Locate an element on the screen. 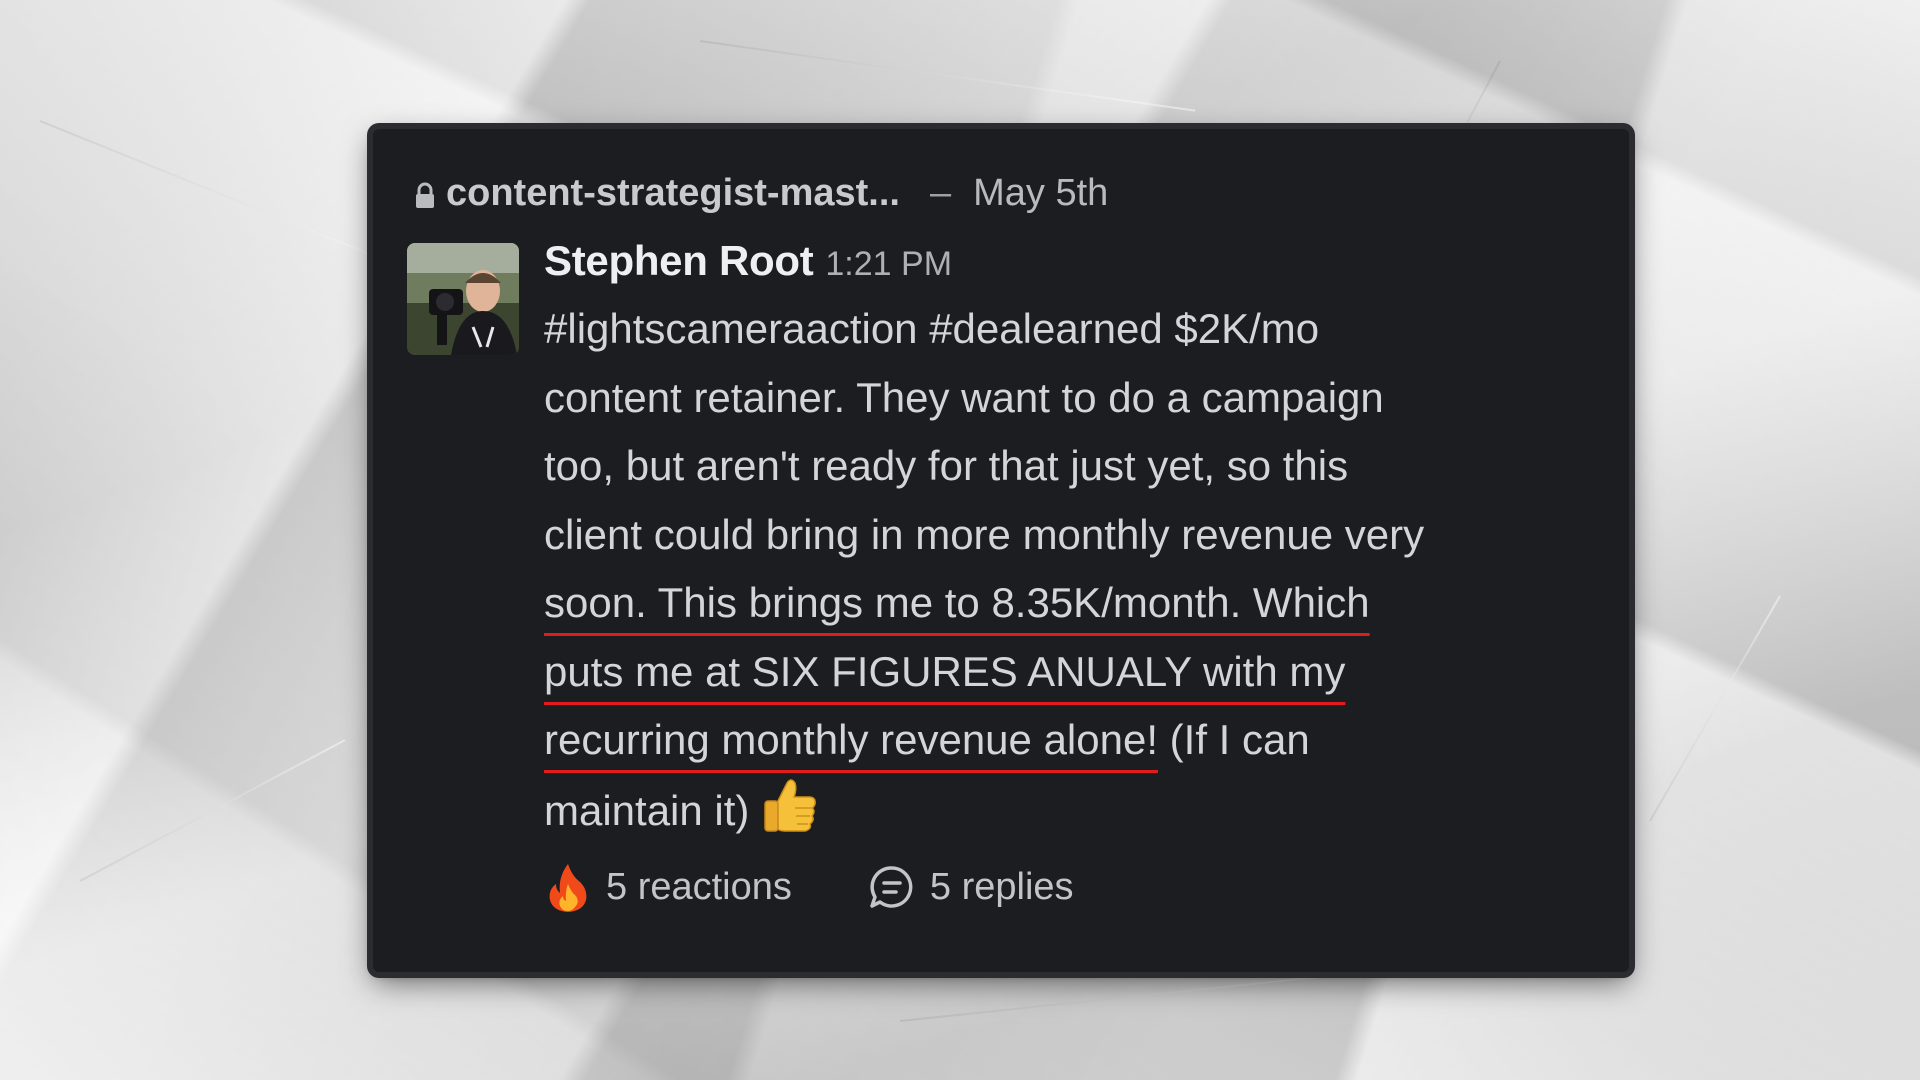  thumbs-up-icon is located at coordinates (790, 806).